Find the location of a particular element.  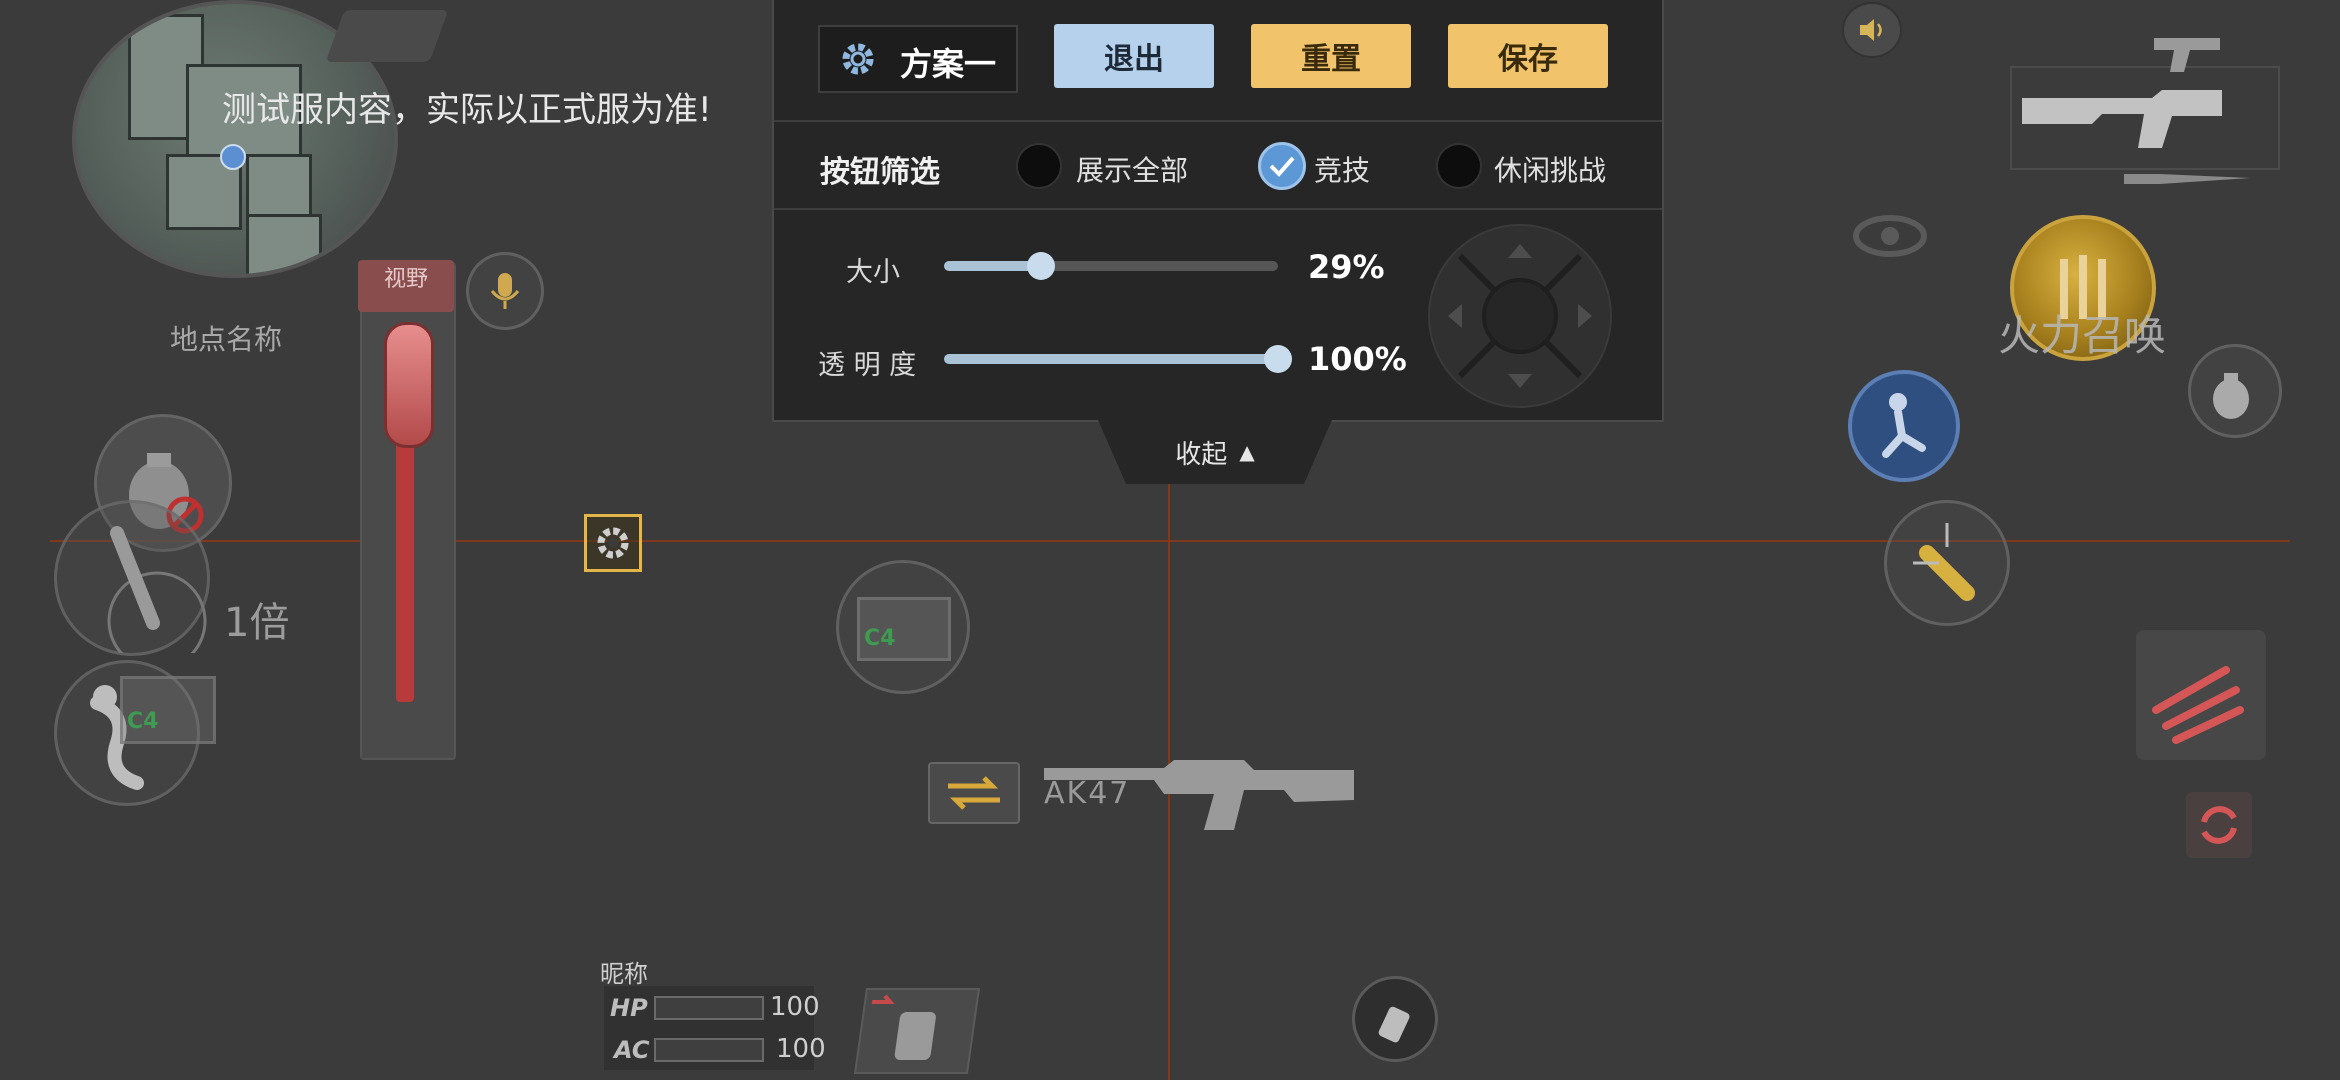

opacity-label: 透 明 度 is located at coordinates (867, 365).